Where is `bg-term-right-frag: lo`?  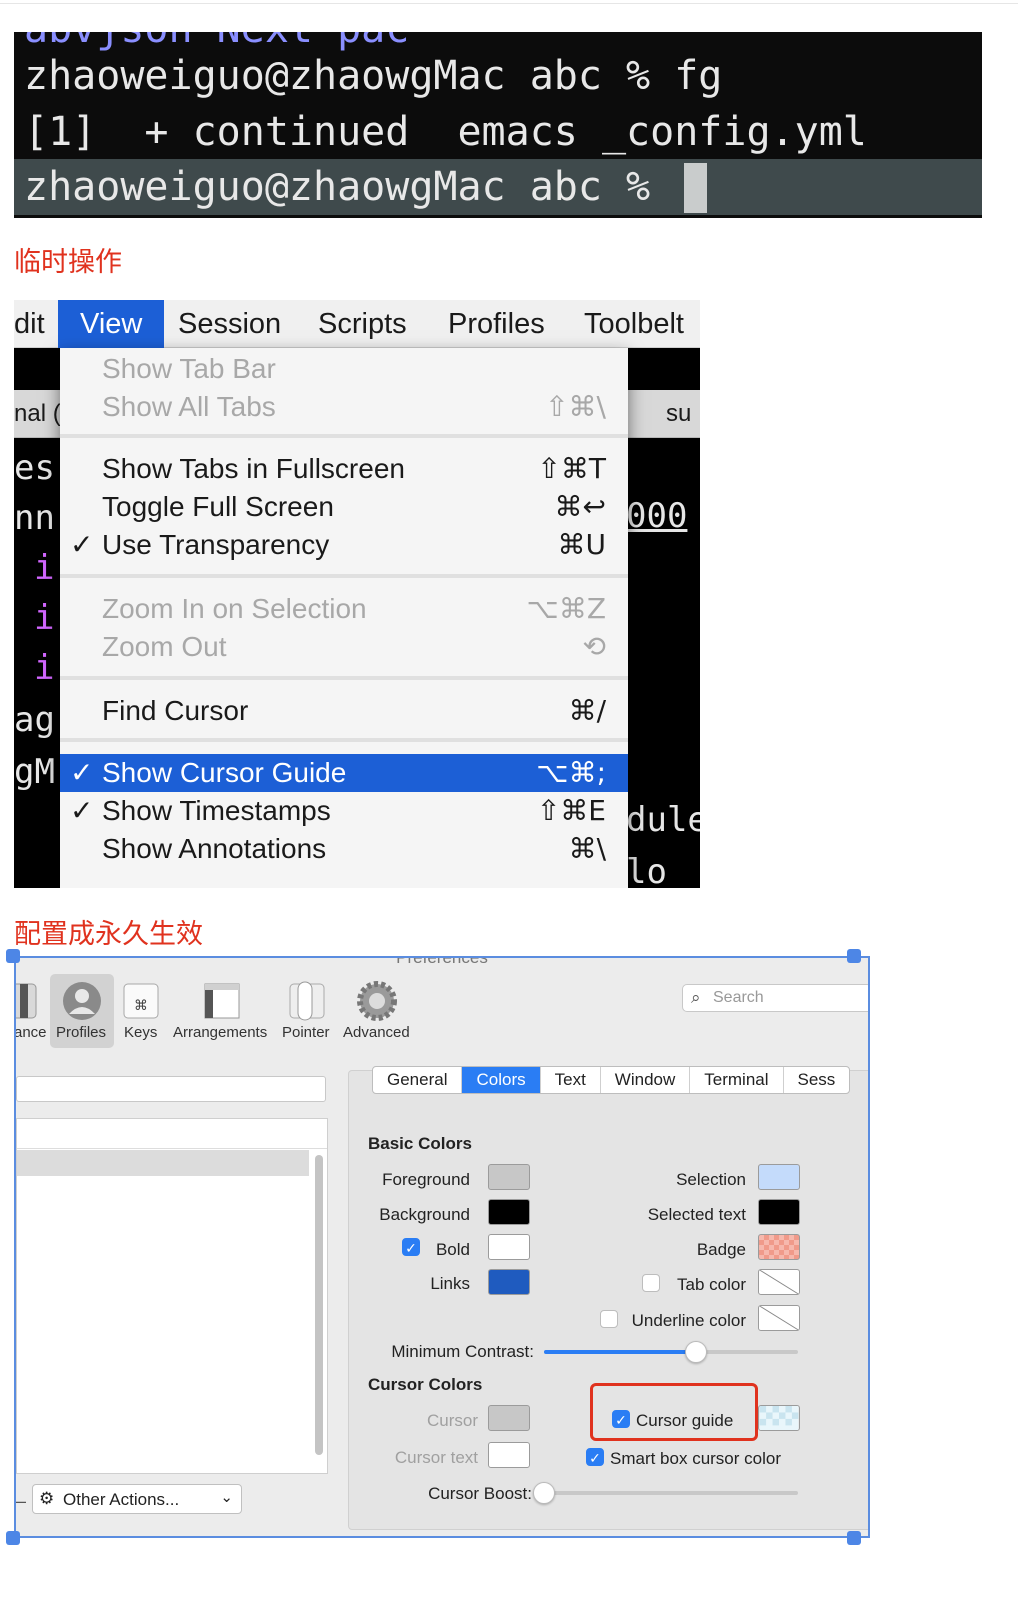
bg-term-right-frag: lo is located at coordinates (646, 870).